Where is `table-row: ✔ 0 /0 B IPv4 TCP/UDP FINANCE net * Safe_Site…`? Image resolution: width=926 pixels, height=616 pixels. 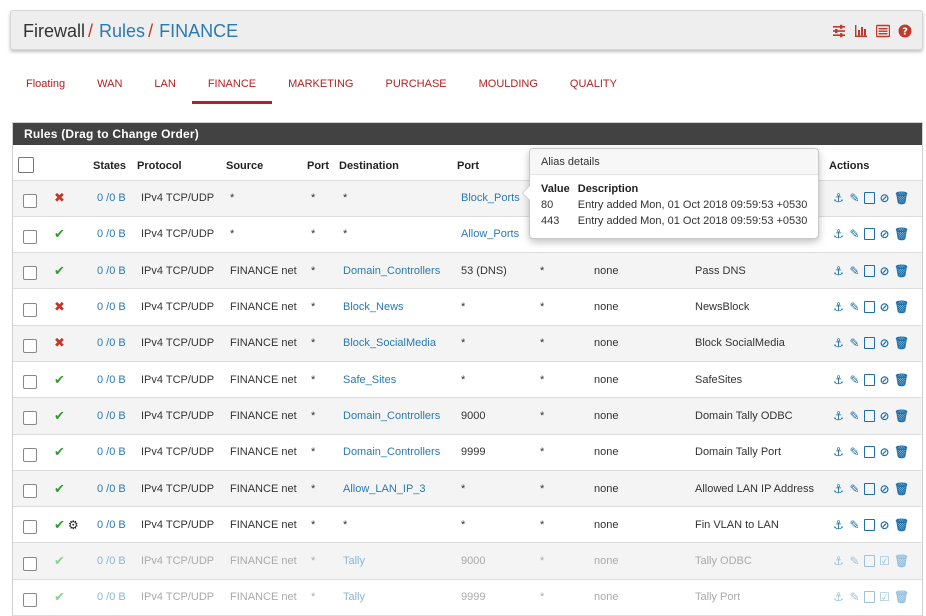
table-row: ✔ 0 /0 B IPv4 TCP/UDP FINANCE net * Safe_Site… is located at coordinates (467, 380).